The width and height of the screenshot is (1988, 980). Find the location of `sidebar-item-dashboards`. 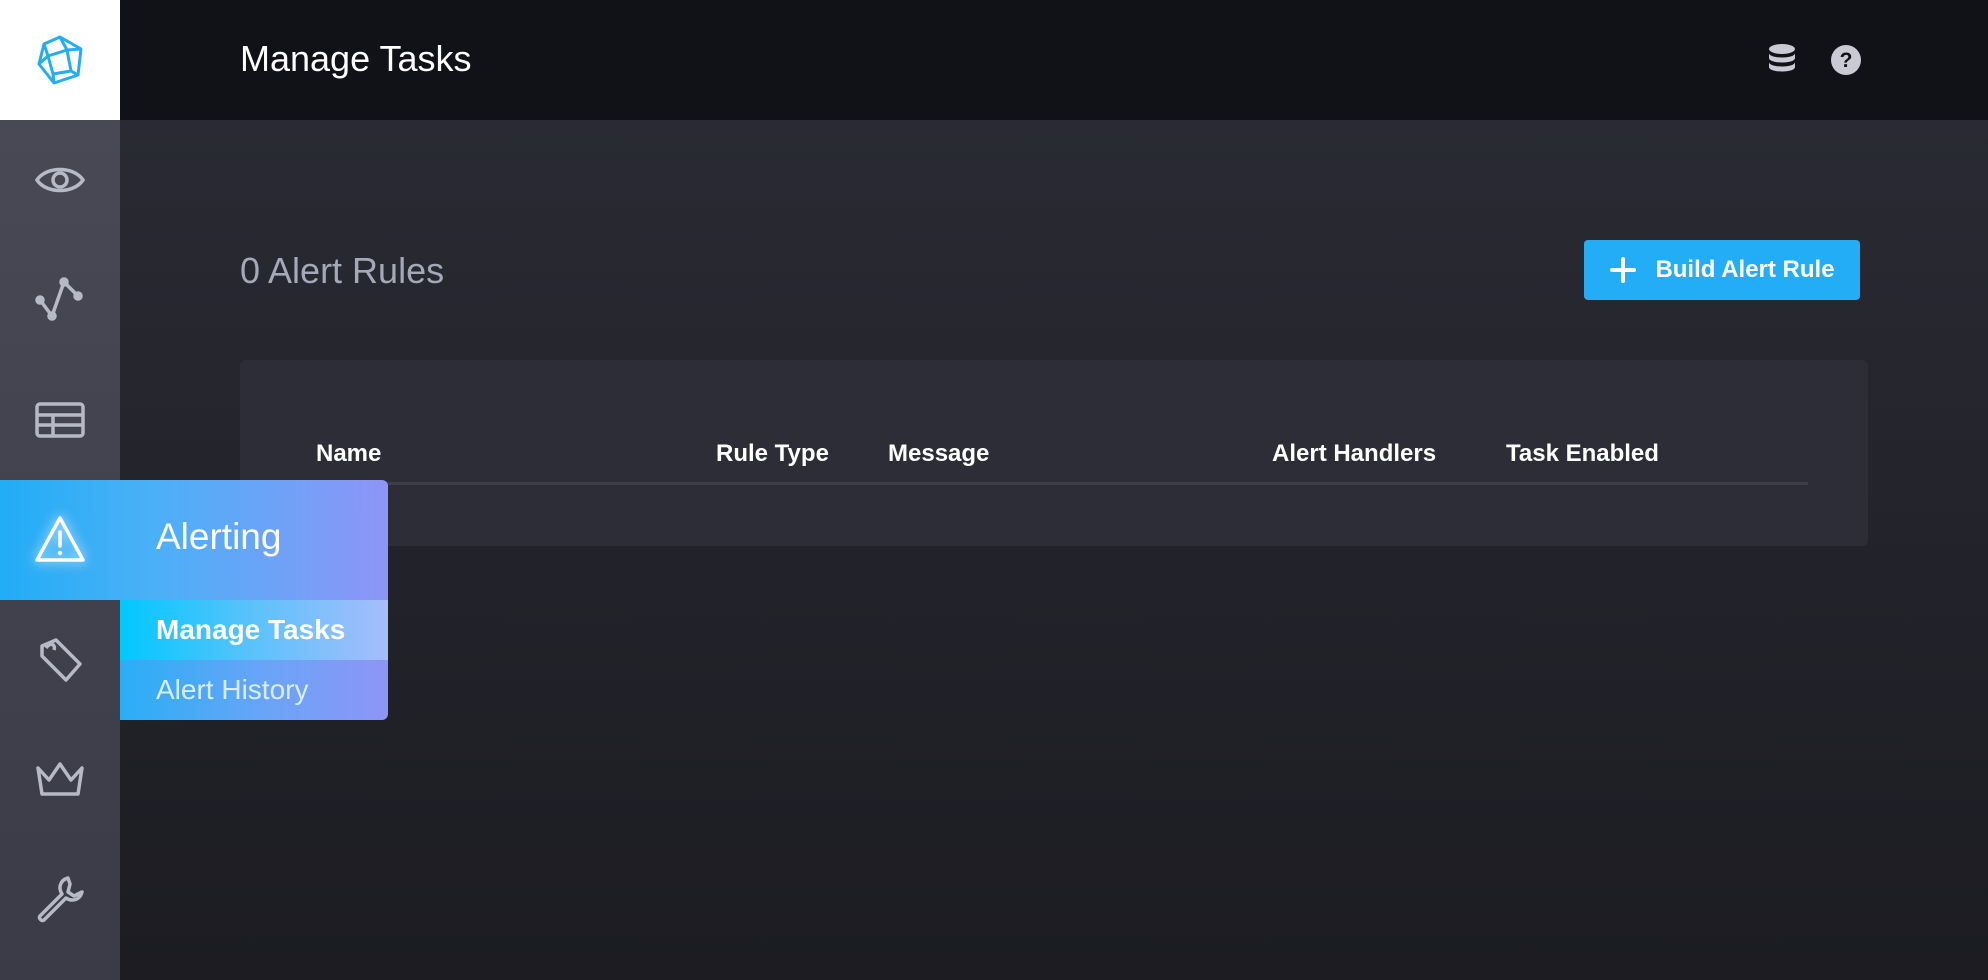

sidebar-item-dashboards is located at coordinates (60, 420).